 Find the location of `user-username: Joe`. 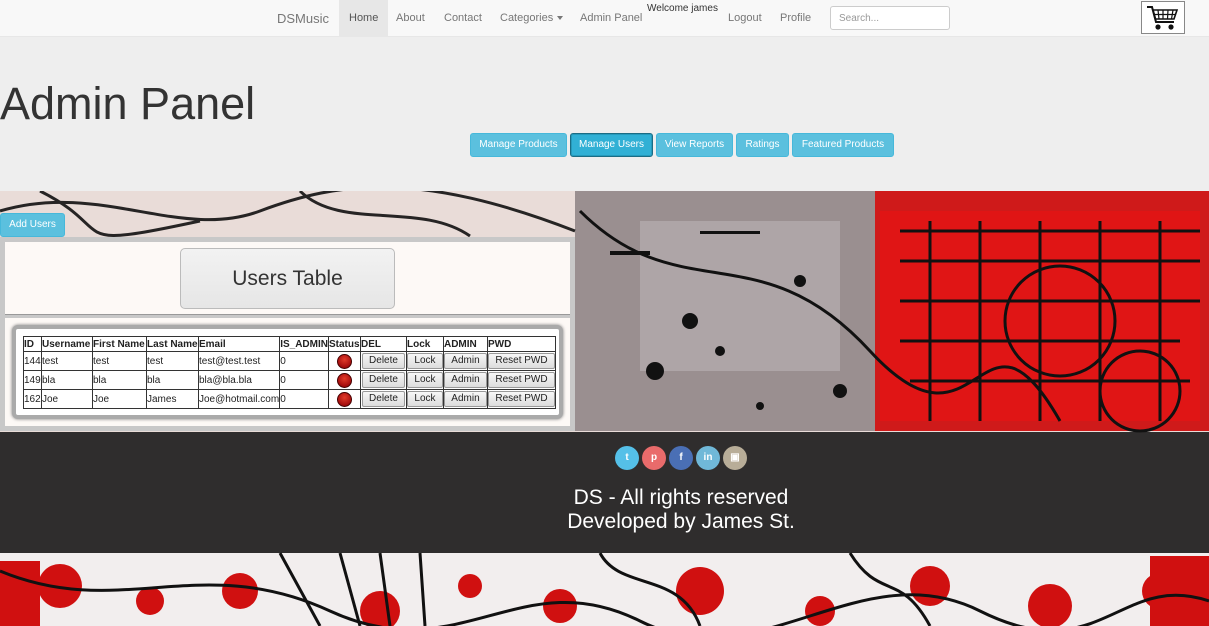

user-username: Joe is located at coordinates (67, 399).